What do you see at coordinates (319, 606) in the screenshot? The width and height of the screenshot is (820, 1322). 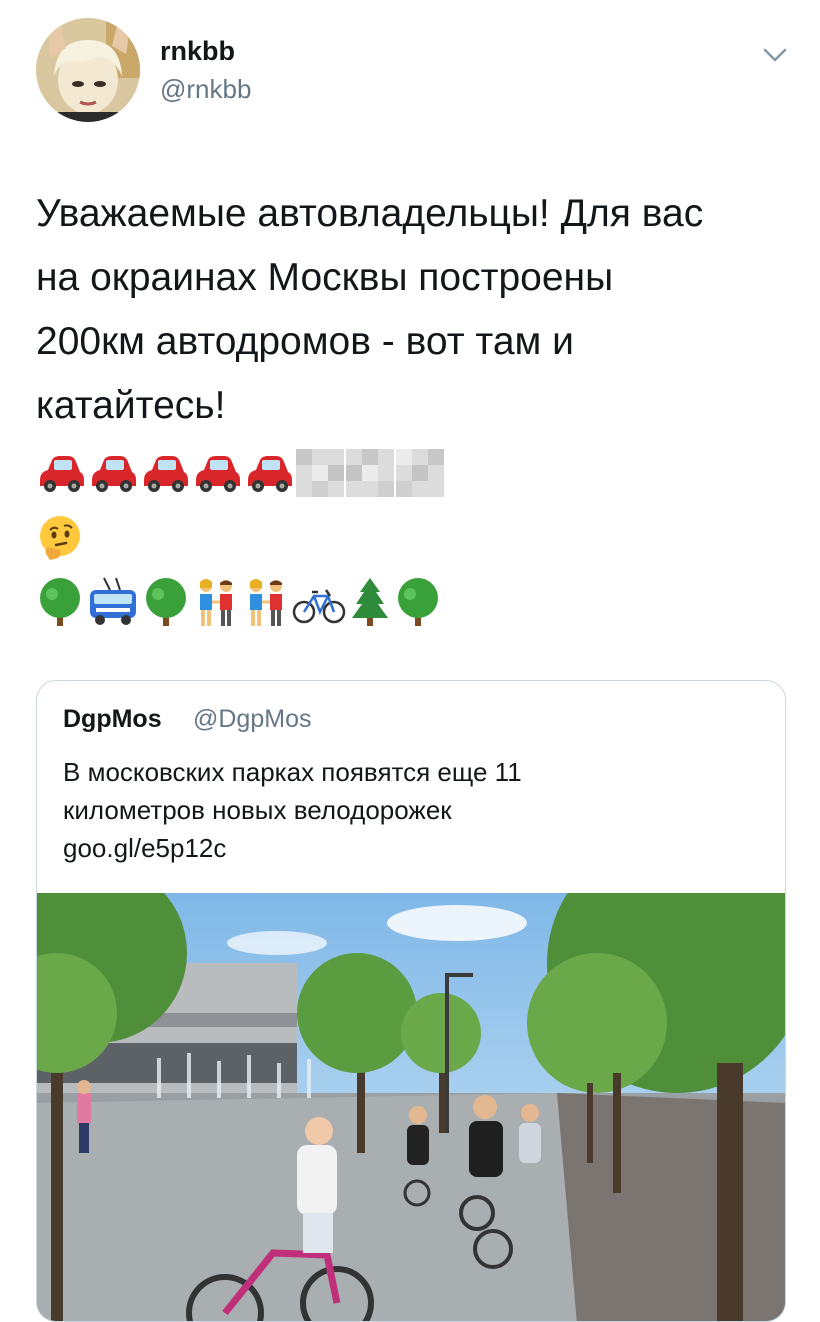 I see `bicycle-icon` at bounding box center [319, 606].